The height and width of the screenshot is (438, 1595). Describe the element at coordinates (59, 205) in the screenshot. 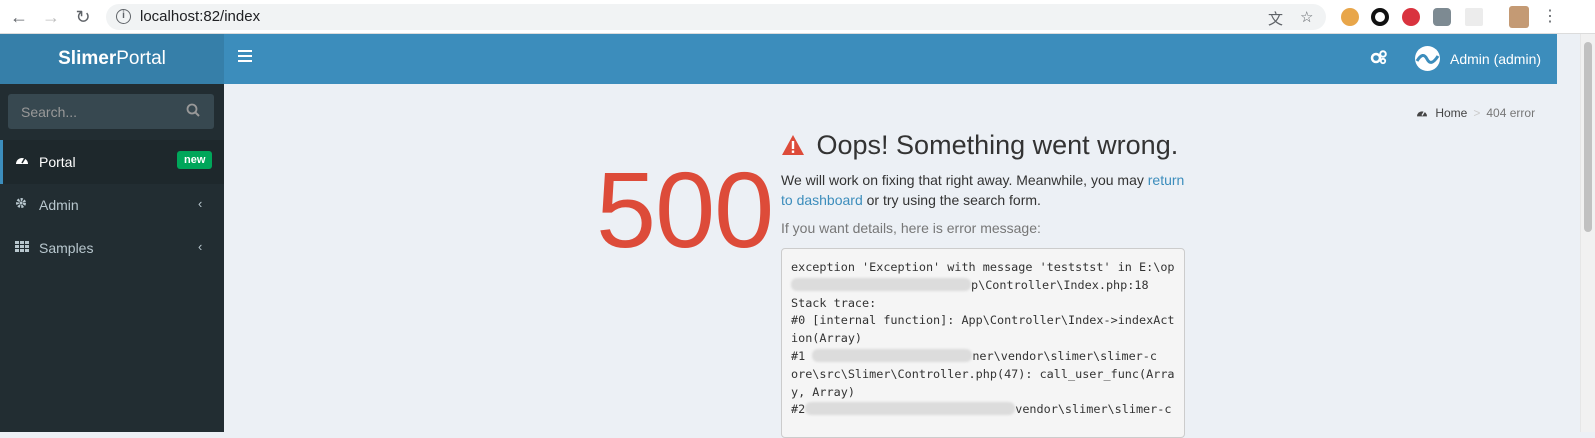

I see `sidebar-item-label: Admin` at that location.